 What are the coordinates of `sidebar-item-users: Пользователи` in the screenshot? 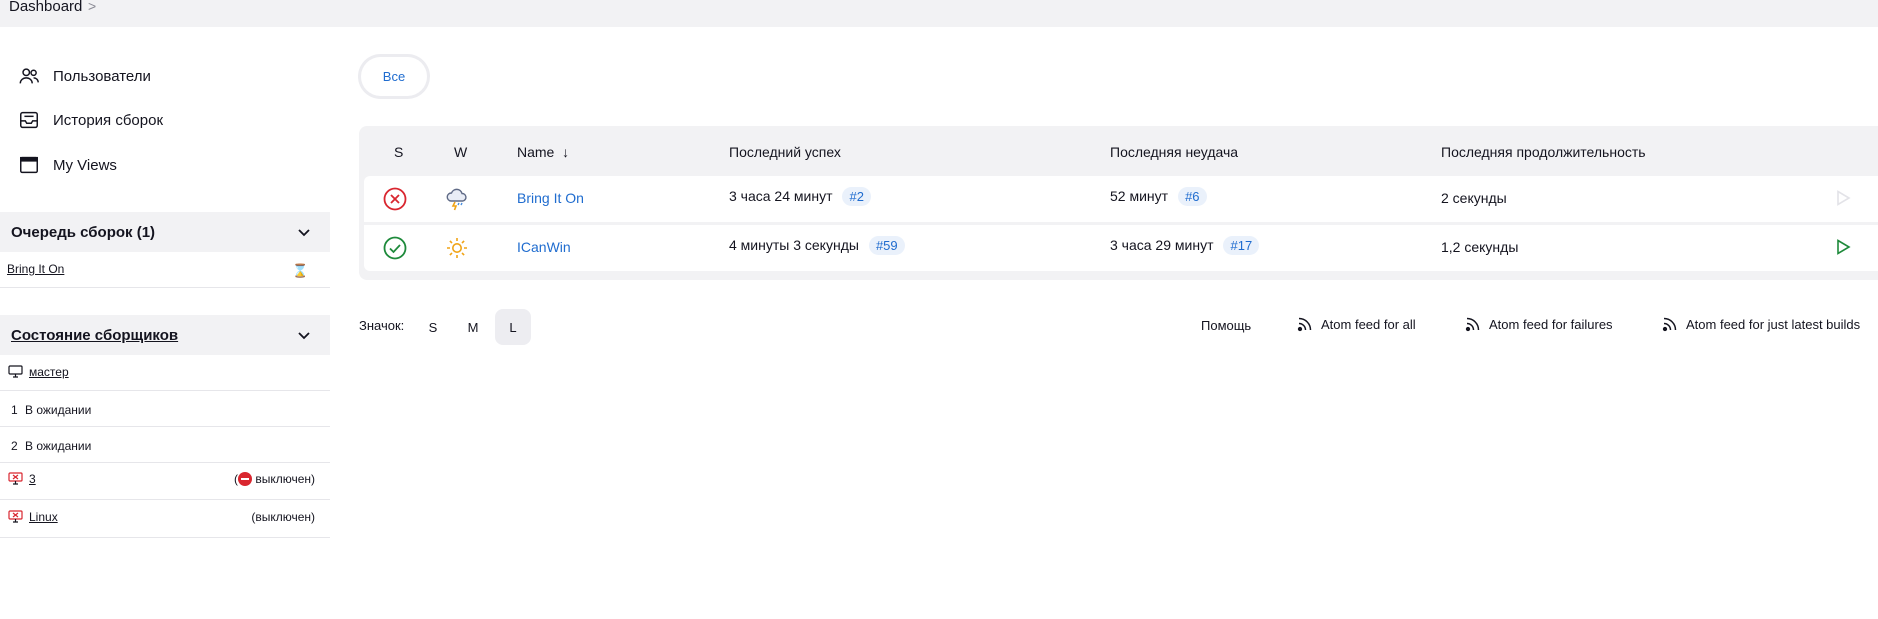 It's located at (84, 76).